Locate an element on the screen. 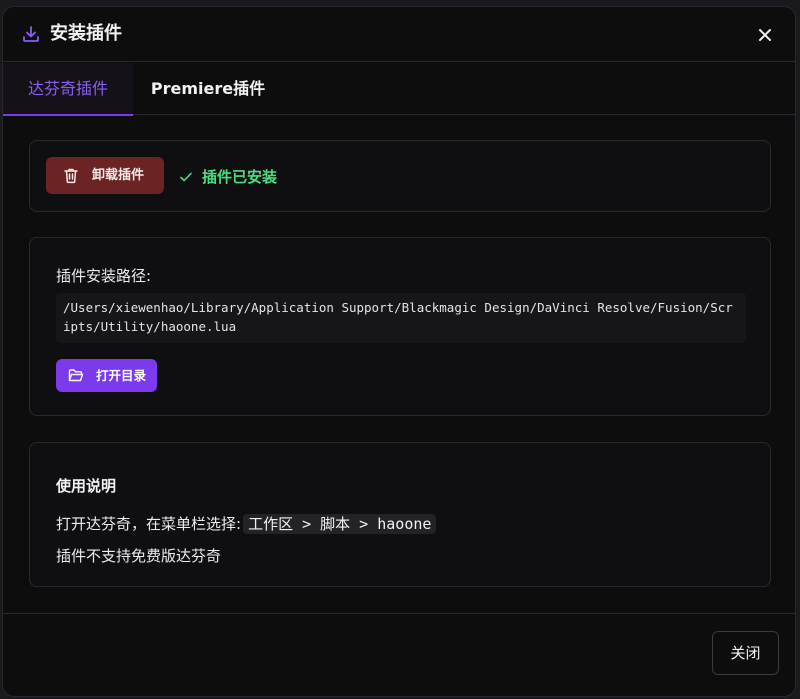 The image size is (800, 699). status-text: 插件已安装 is located at coordinates (240, 177).